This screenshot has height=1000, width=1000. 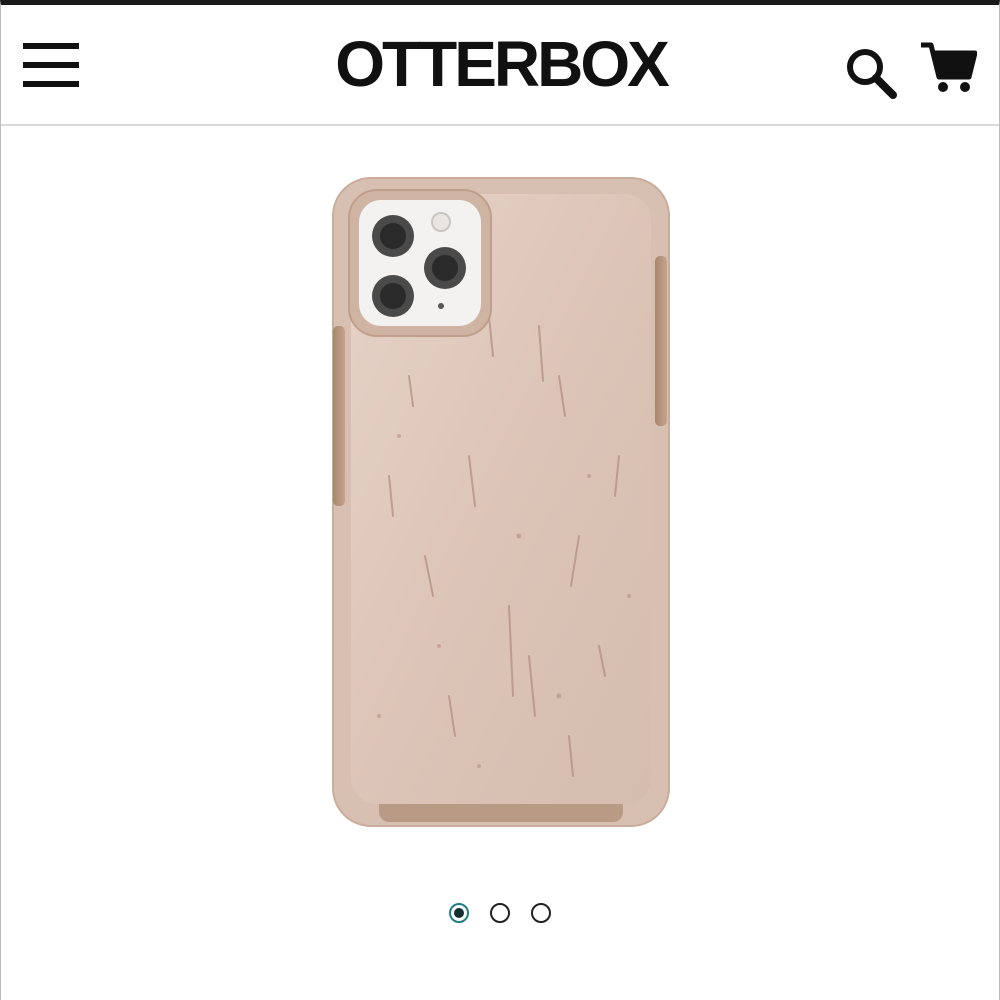 What do you see at coordinates (459, 913) in the screenshot?
I see `carousel-dot-1-active` at bounding box center [459, 913].